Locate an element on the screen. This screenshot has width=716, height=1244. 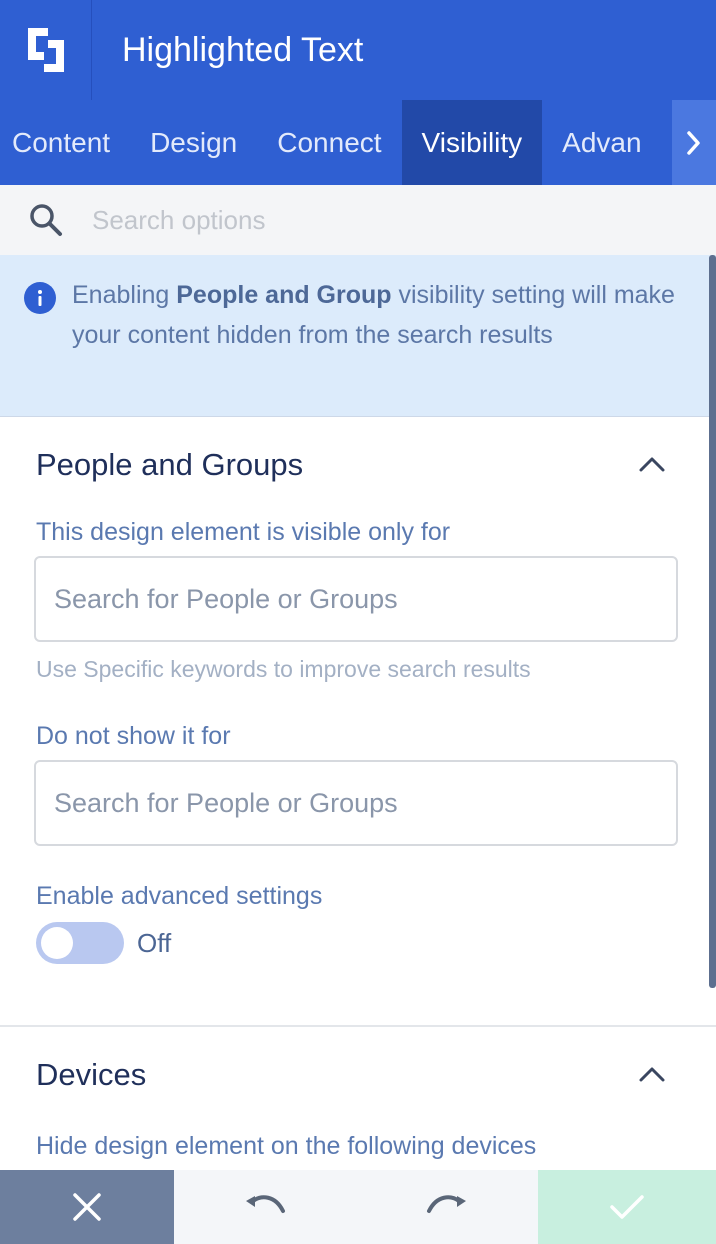
chevron-right-icon is located at coordinates (694, 142).